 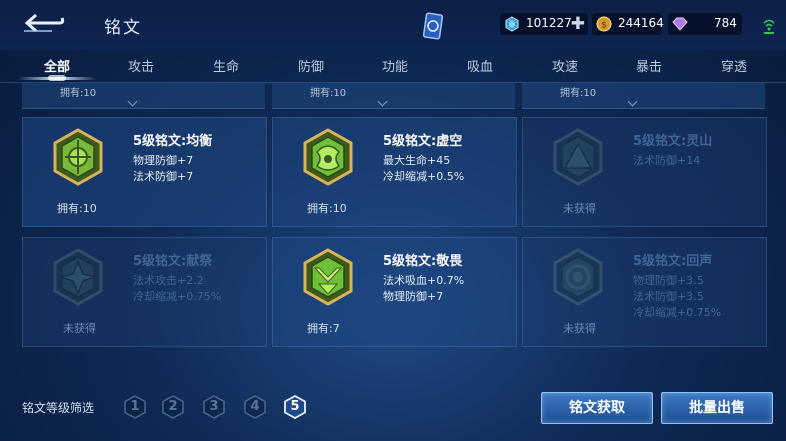 I want to click on diamond-balance: 101227 ✚, so click(x=544, y=24).